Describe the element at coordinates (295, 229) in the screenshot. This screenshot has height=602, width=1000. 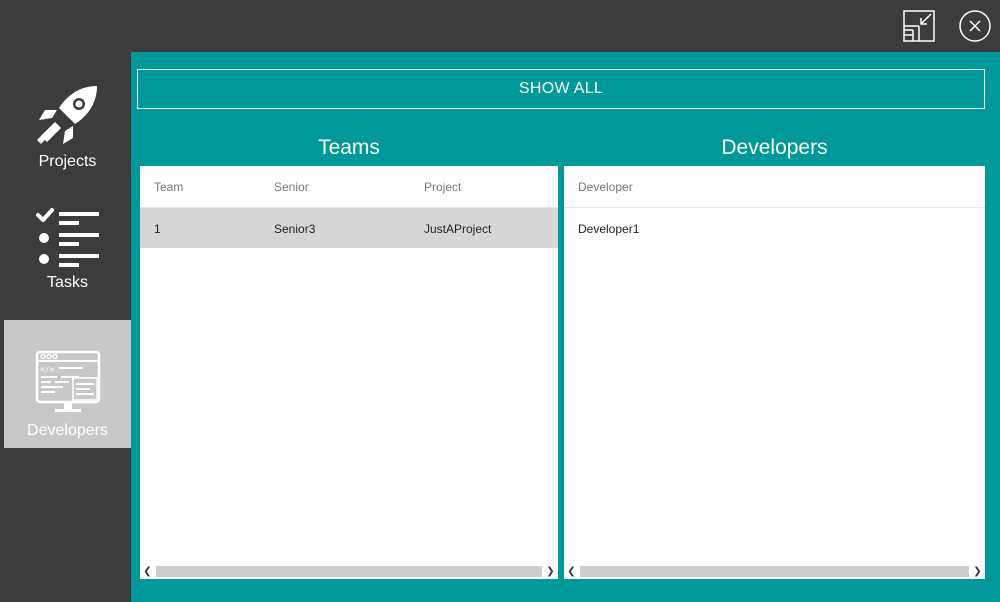
I see `cell-senior: Senior3` at that location.